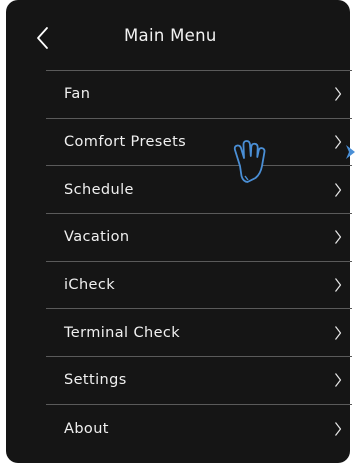  I want to click on menu-item-label: Fan, so click(77, 94).